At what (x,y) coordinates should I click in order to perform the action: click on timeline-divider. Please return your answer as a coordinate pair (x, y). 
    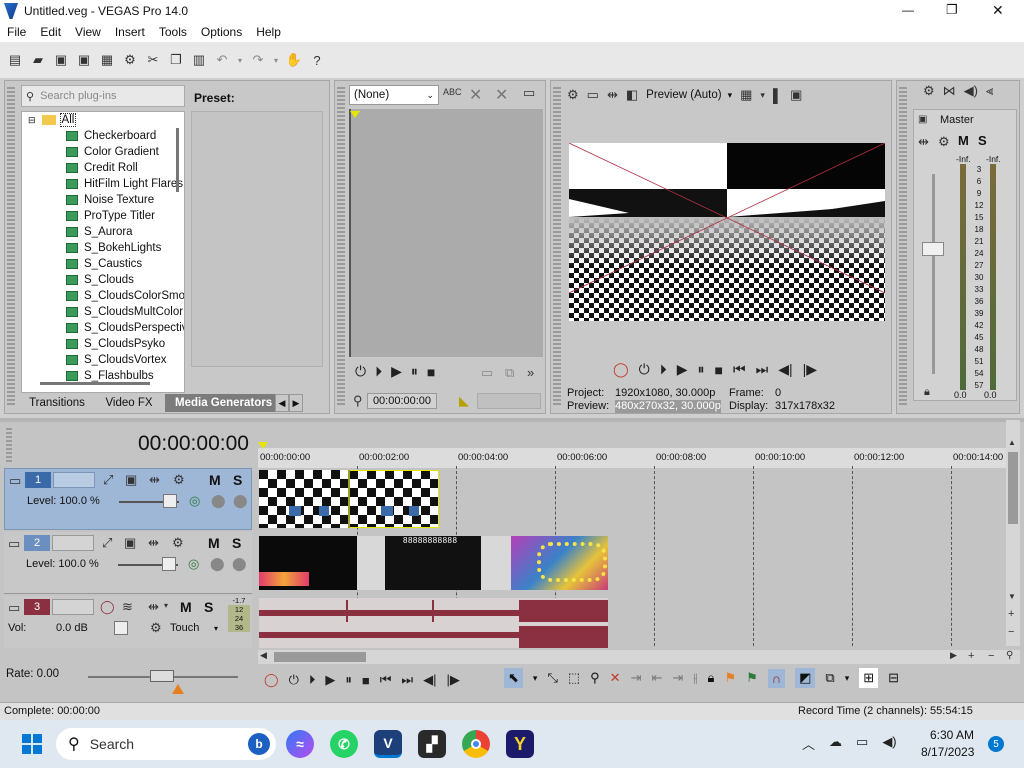
    Looking at the image, I should click on (512, 420).